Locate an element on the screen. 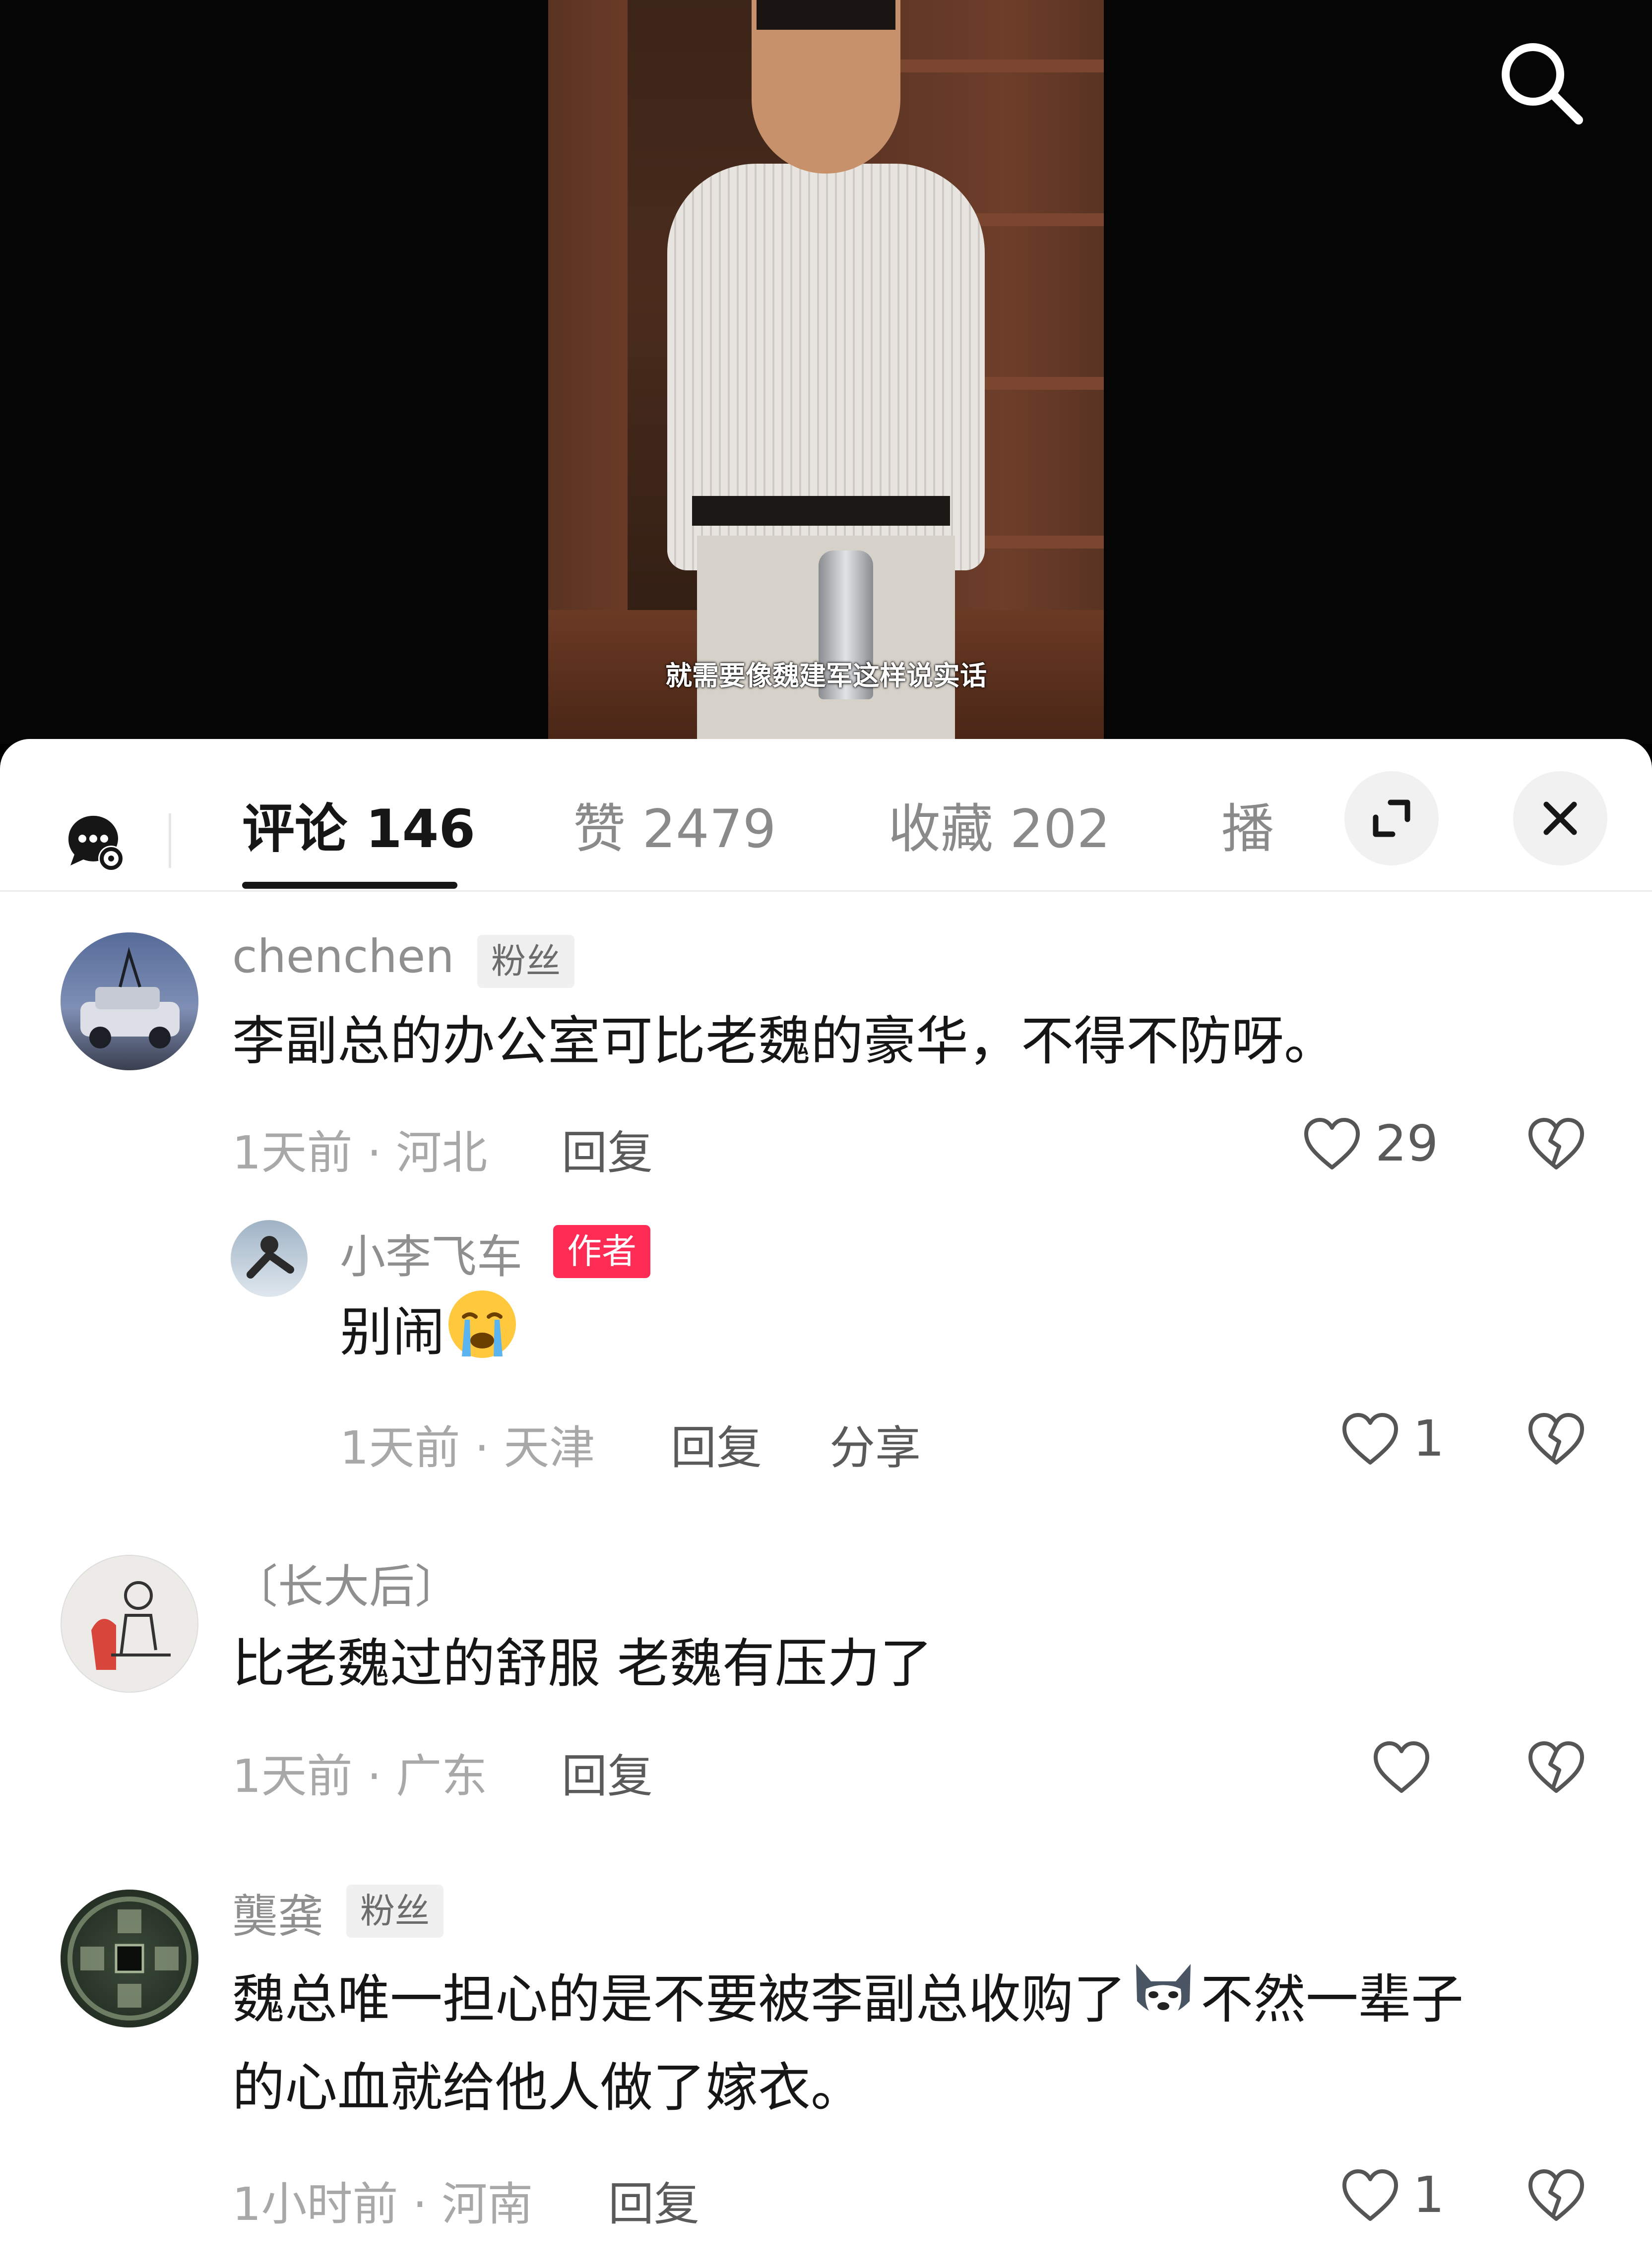 The width and height of the screenshot is (1652, 2268). comment-meta: 1天前 · 广东 is located at coordinates (360, 1776).